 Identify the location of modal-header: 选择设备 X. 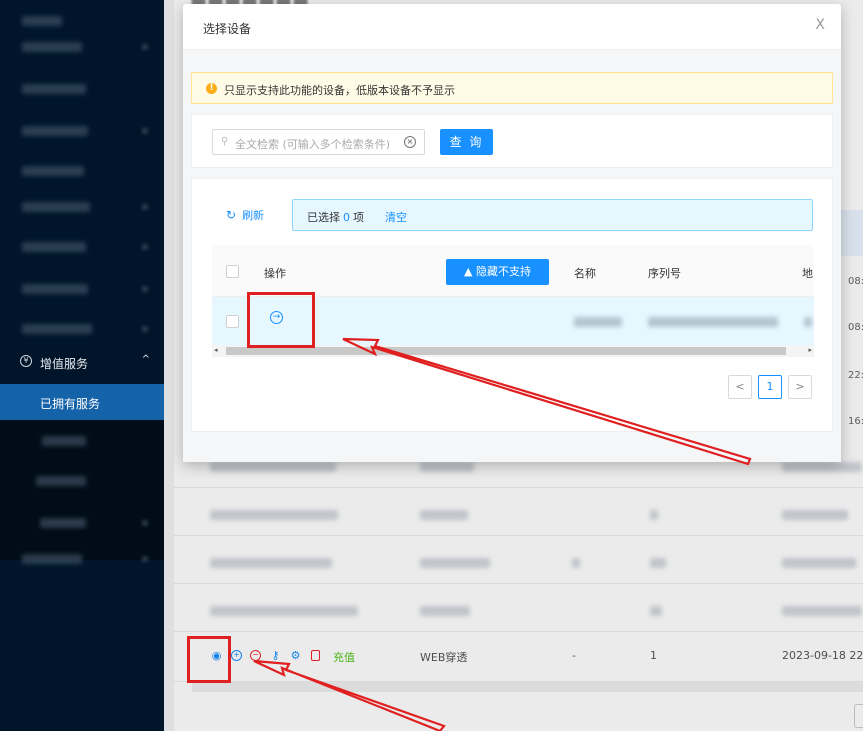
(512, 27).